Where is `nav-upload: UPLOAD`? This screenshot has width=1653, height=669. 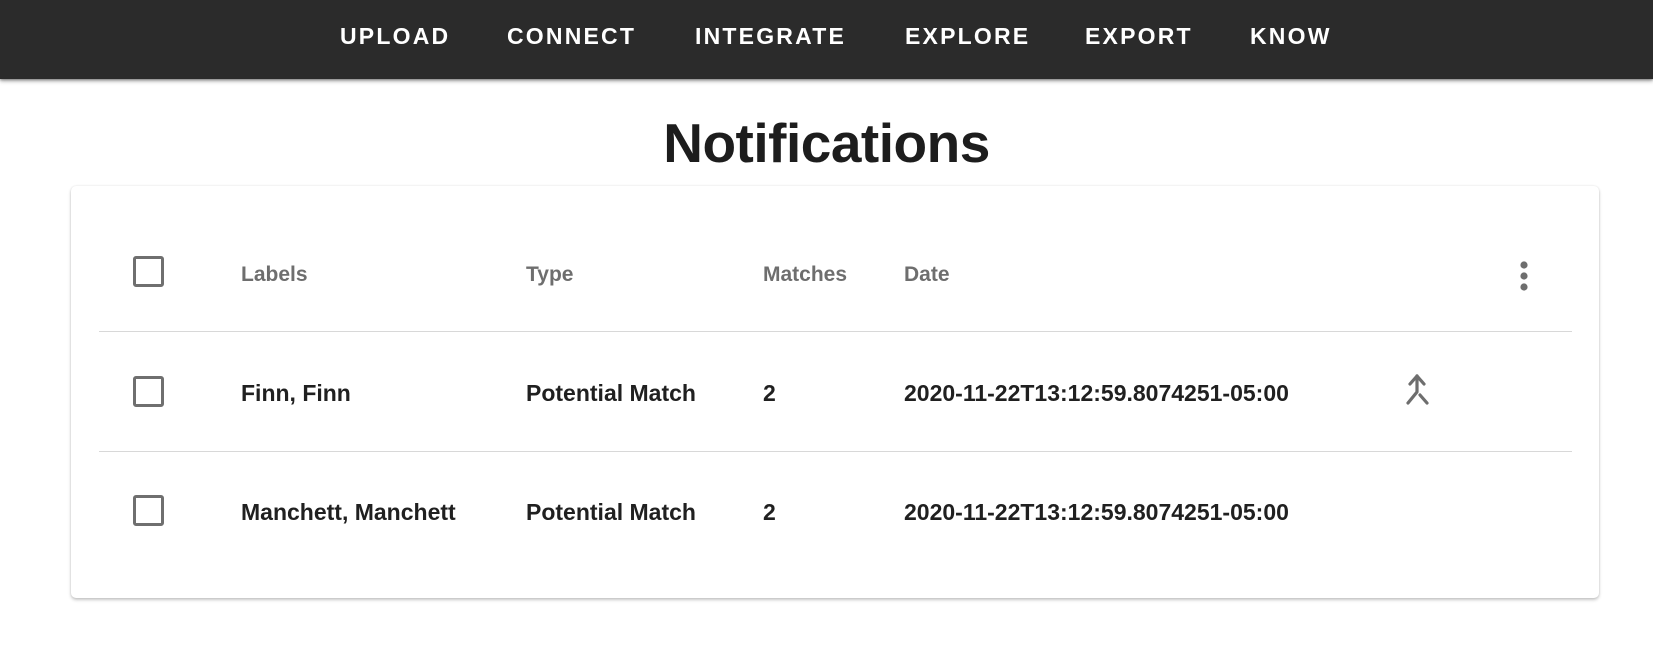 nav-upload: UPLOAD is located at coordinates (395, 36).